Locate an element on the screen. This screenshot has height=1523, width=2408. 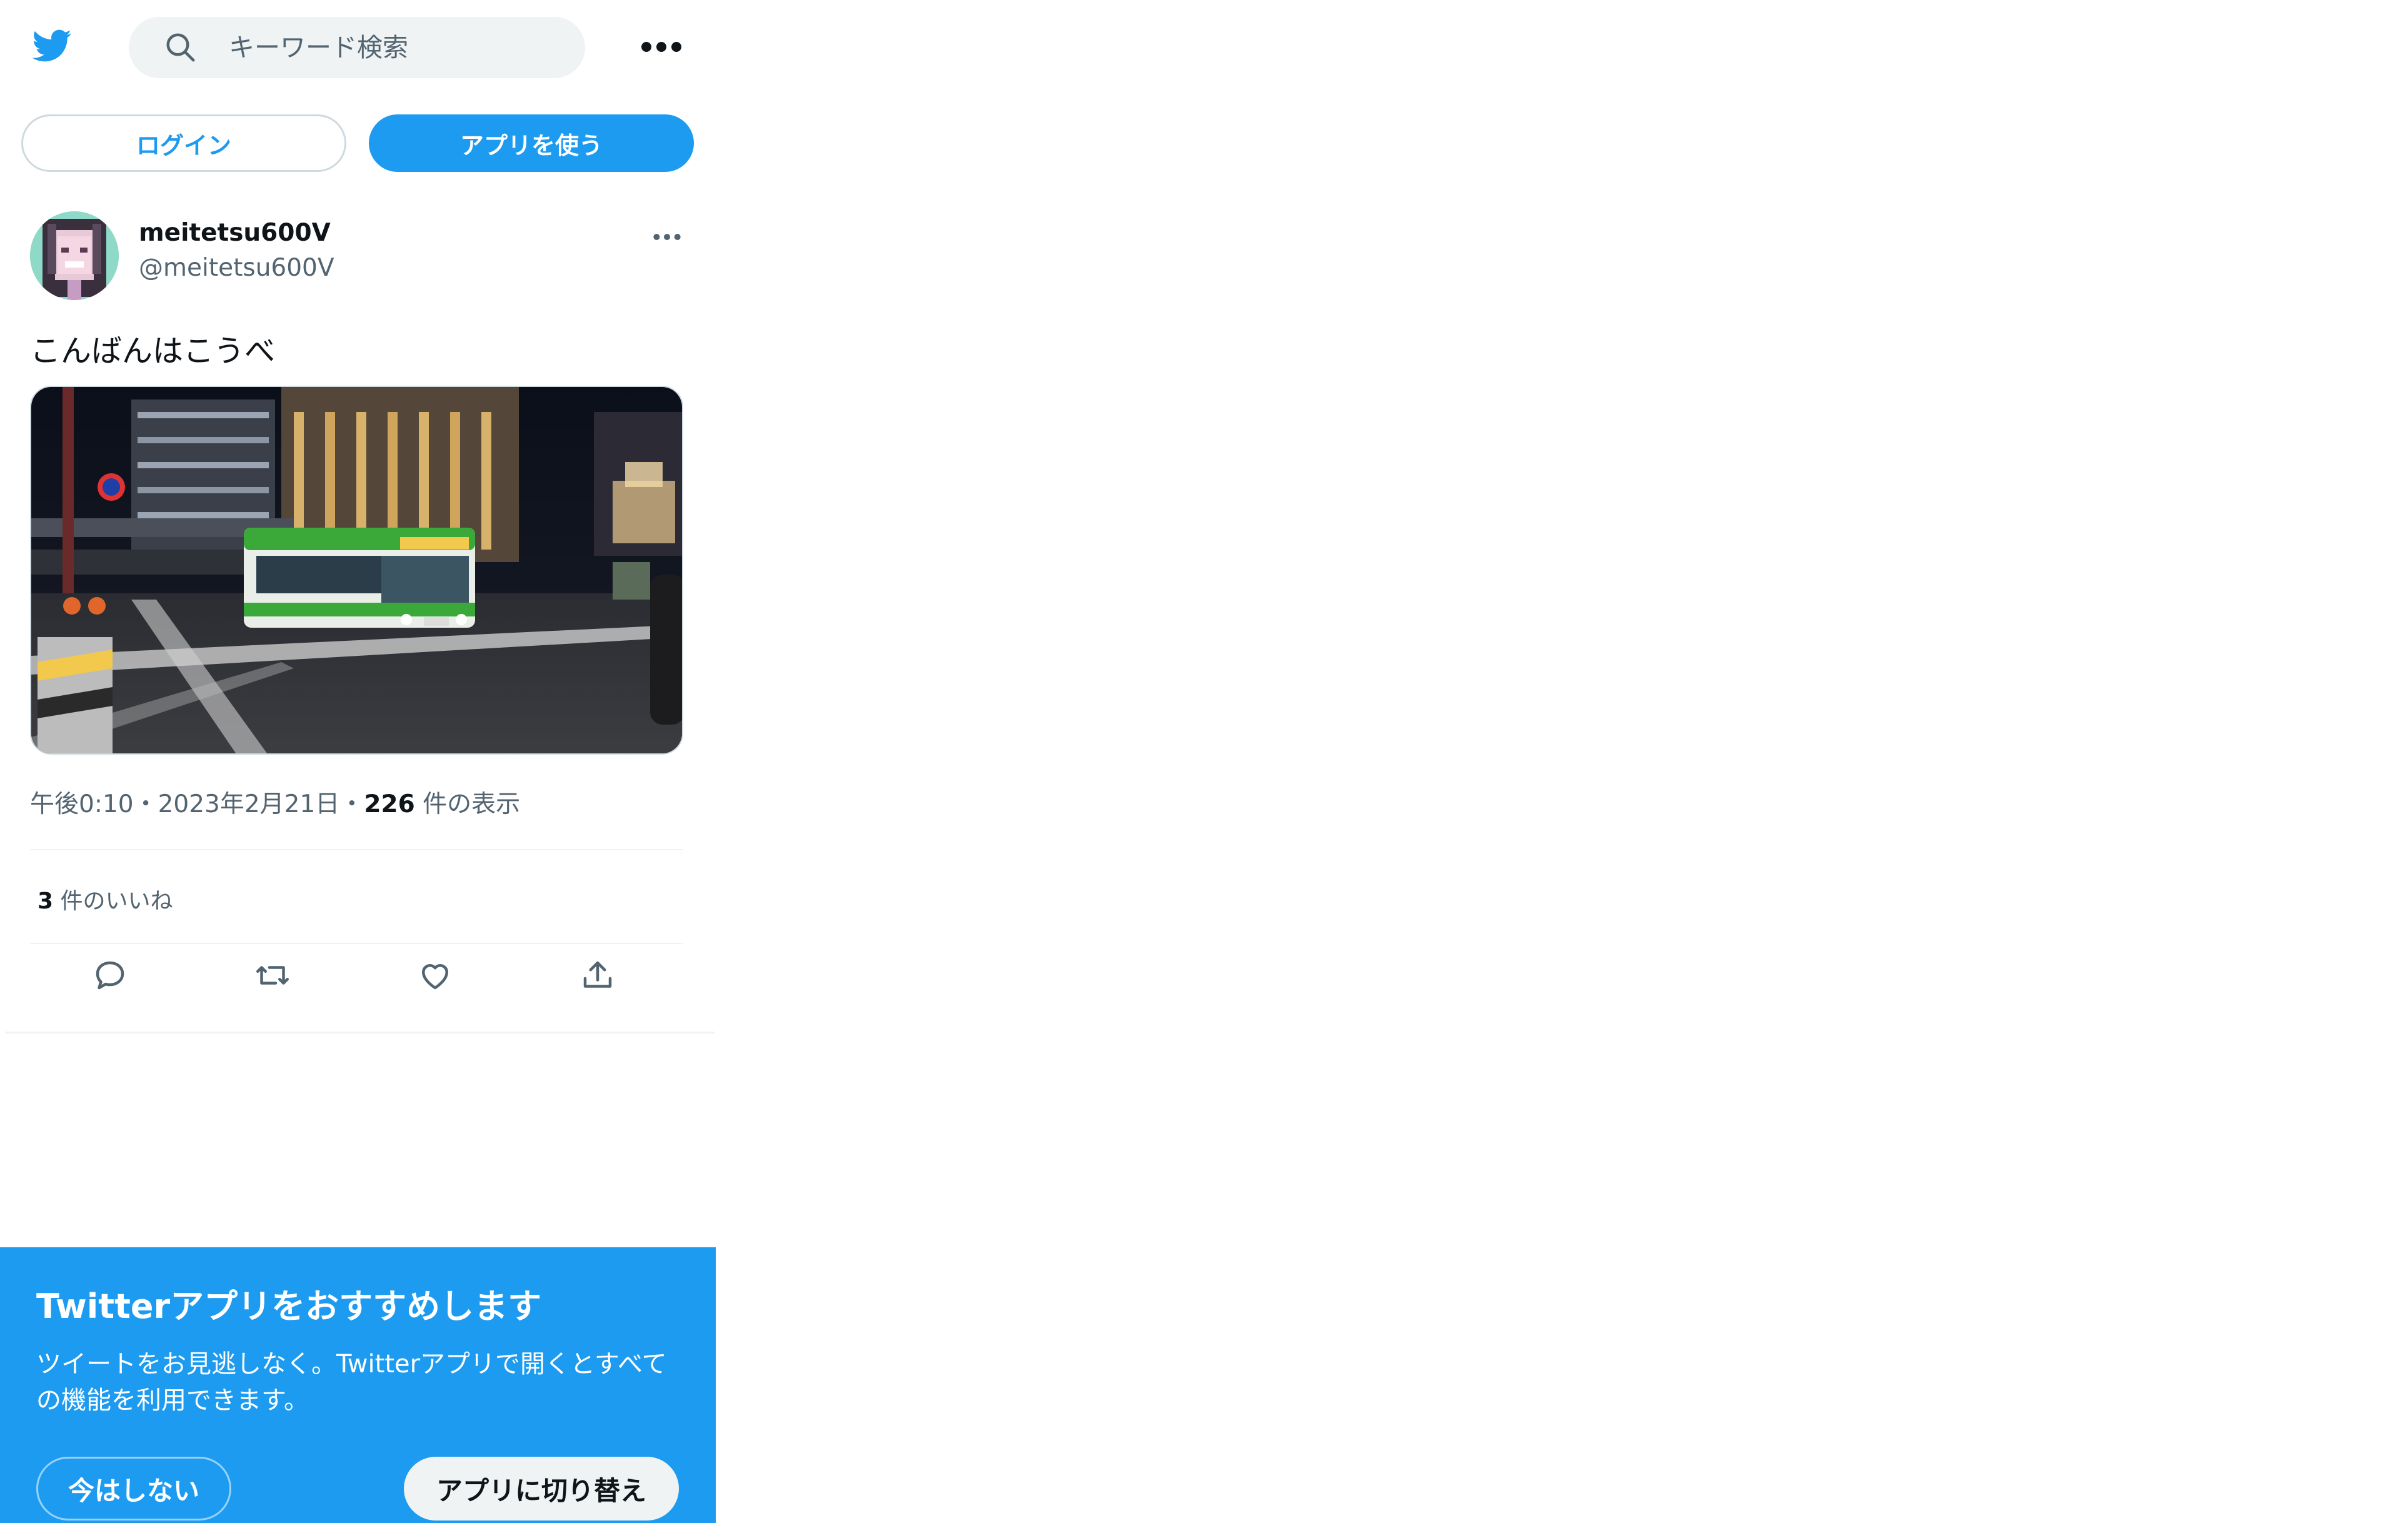
top-bar is located at coordinates (358, 50).